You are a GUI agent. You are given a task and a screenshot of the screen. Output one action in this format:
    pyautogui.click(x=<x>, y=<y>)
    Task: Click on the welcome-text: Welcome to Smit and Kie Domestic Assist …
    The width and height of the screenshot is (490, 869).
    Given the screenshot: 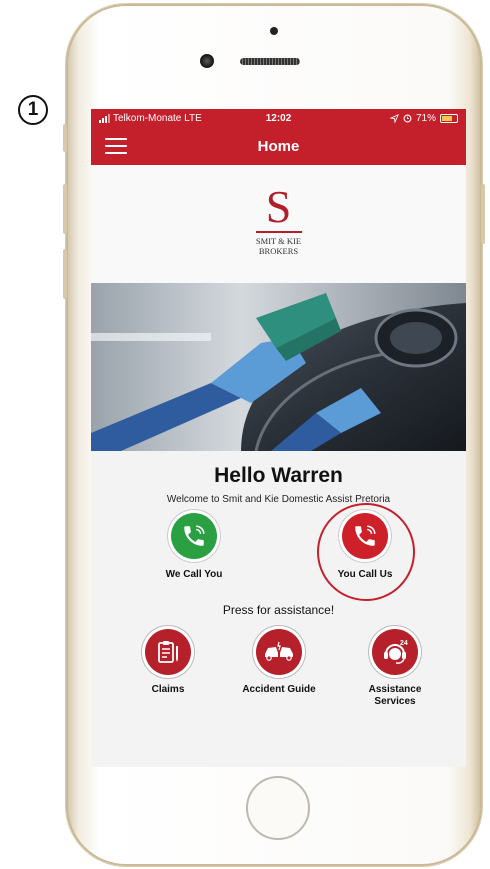 What is the action you would take?
    pyautogui.click(x=278, y=499)
    